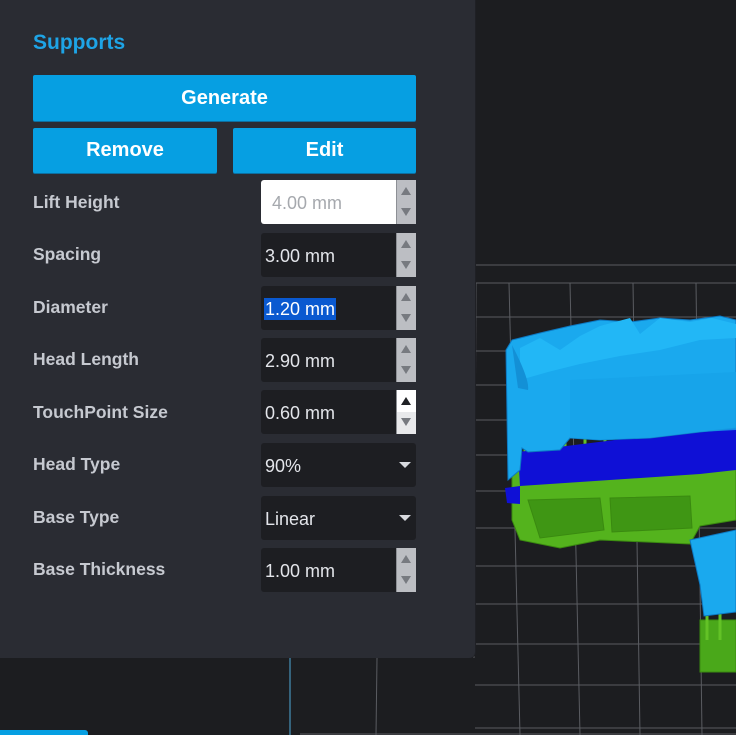 This screenshot has height=735, width=736. I want to click on lift-height-field: 4.00 mm, so click(338, 202).